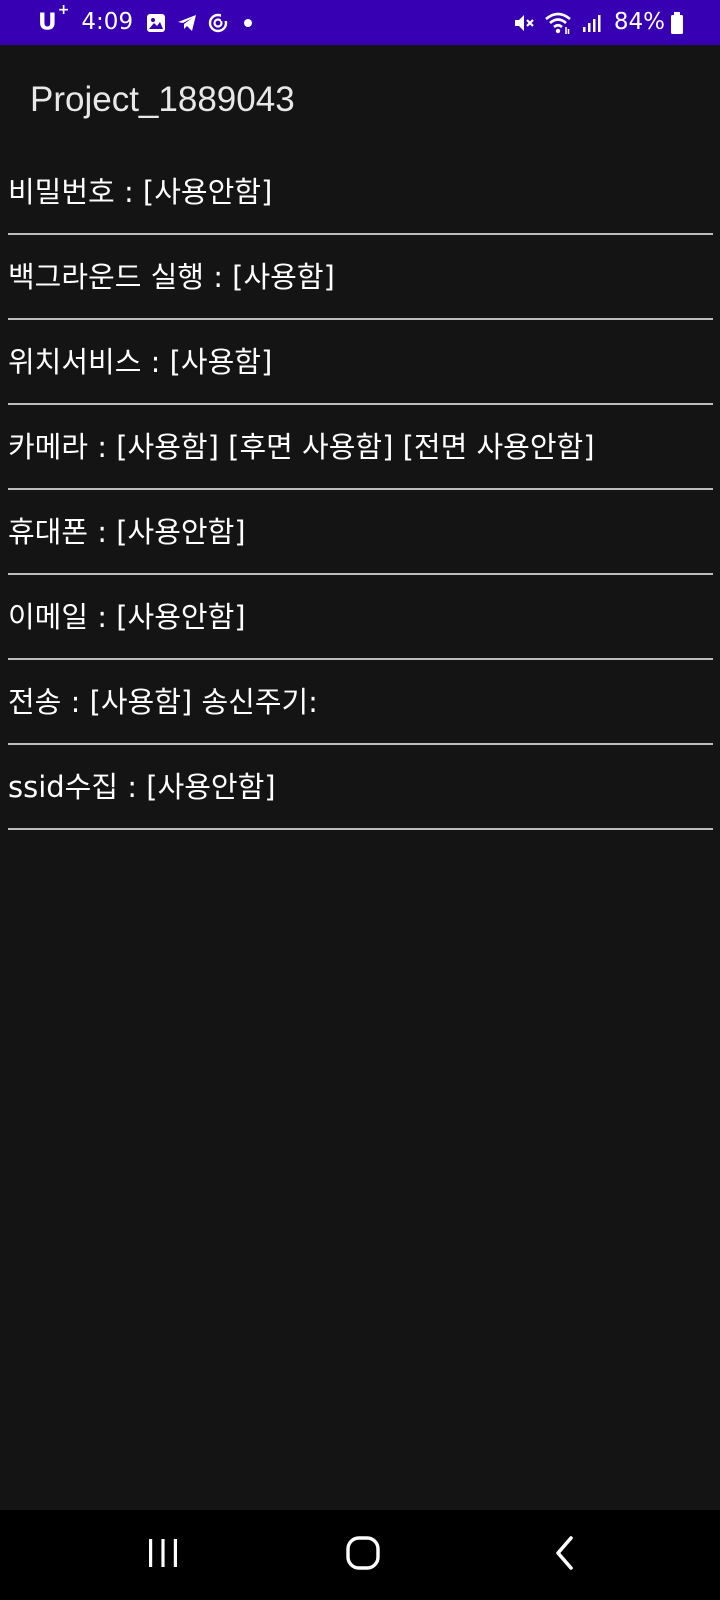  I want to click on recents-icon, so click(163, 1555).